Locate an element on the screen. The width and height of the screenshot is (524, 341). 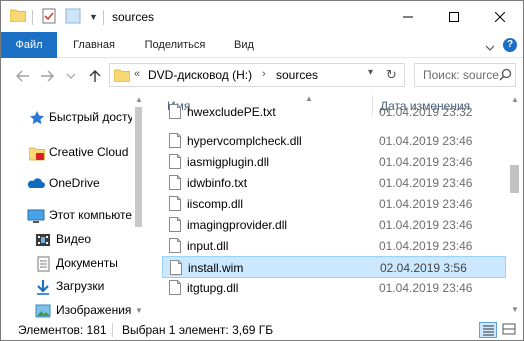
address-bar: « DVD-дисковод (H:) › sources ▾ ↻ is located at coordinates (257, 75).